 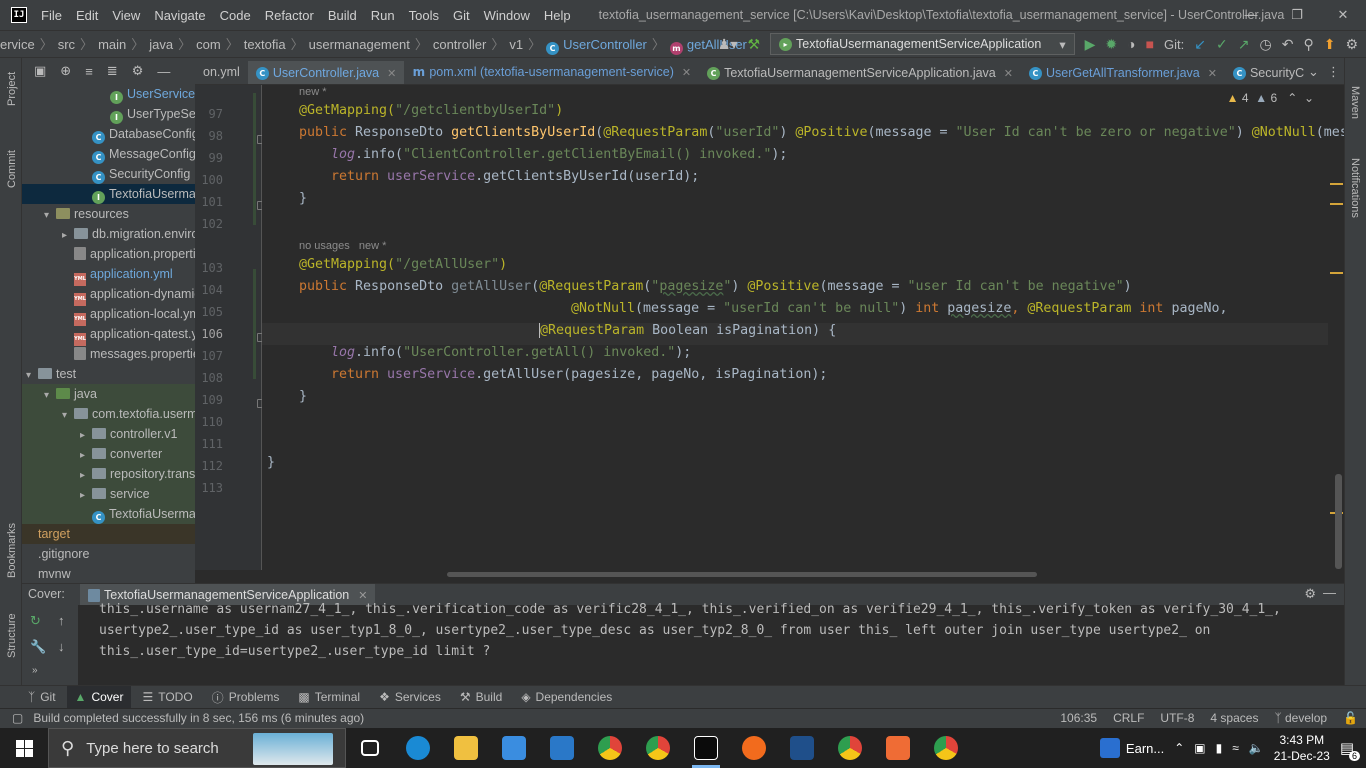 I want to click on layout-icon: ▣, so click(x=40, y=71).